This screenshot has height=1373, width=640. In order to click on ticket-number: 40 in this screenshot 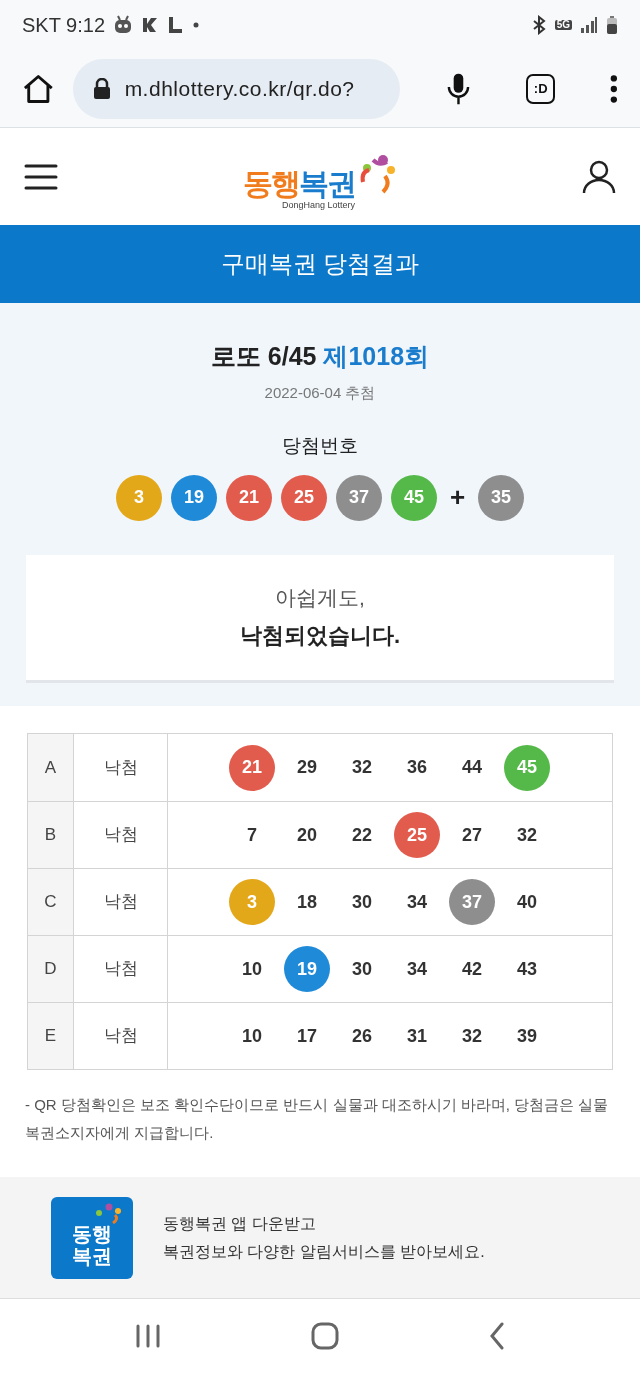, I will do `click(527, 902)`.